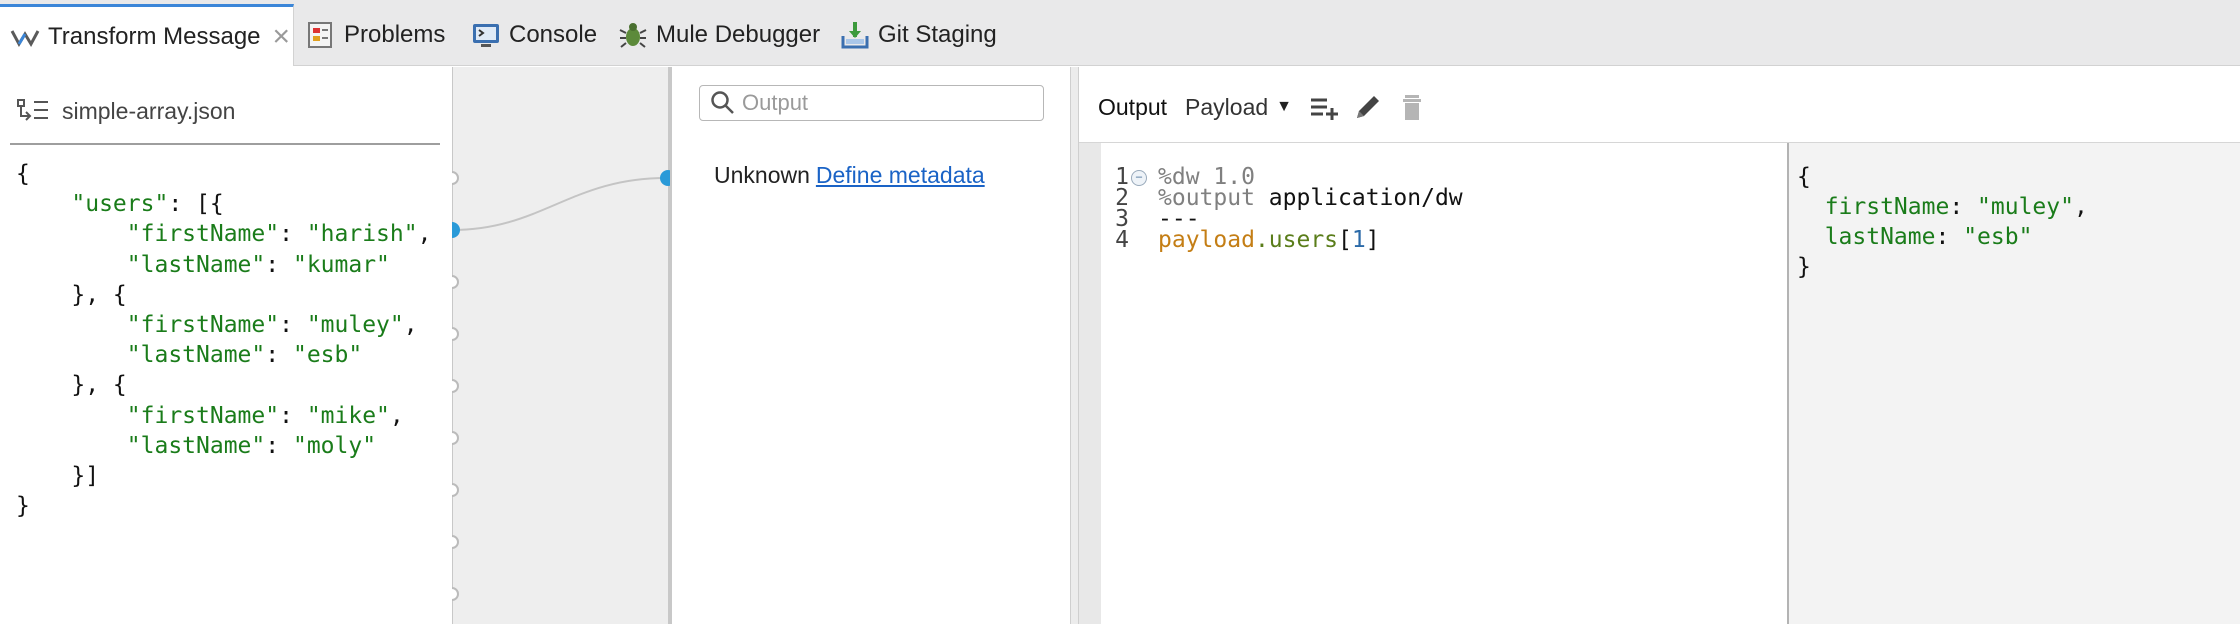  Describe the element at coordinates (147, 204) in the screenshot. I see `json-line: "users": [{` at that location.